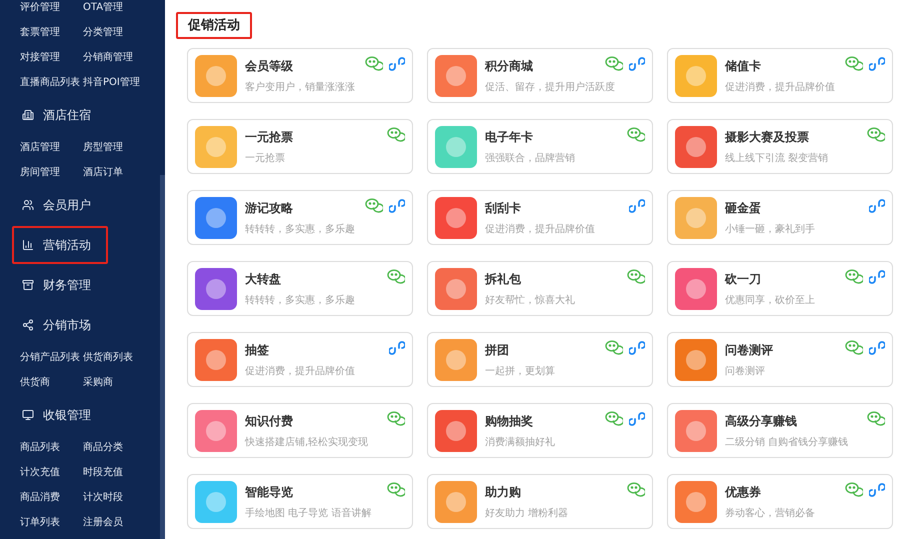 This screenshot has width=917, height=539. I want to click on activity-card: 拆礼包 好友帮忙，惊喜大礼, so click(540, 288).